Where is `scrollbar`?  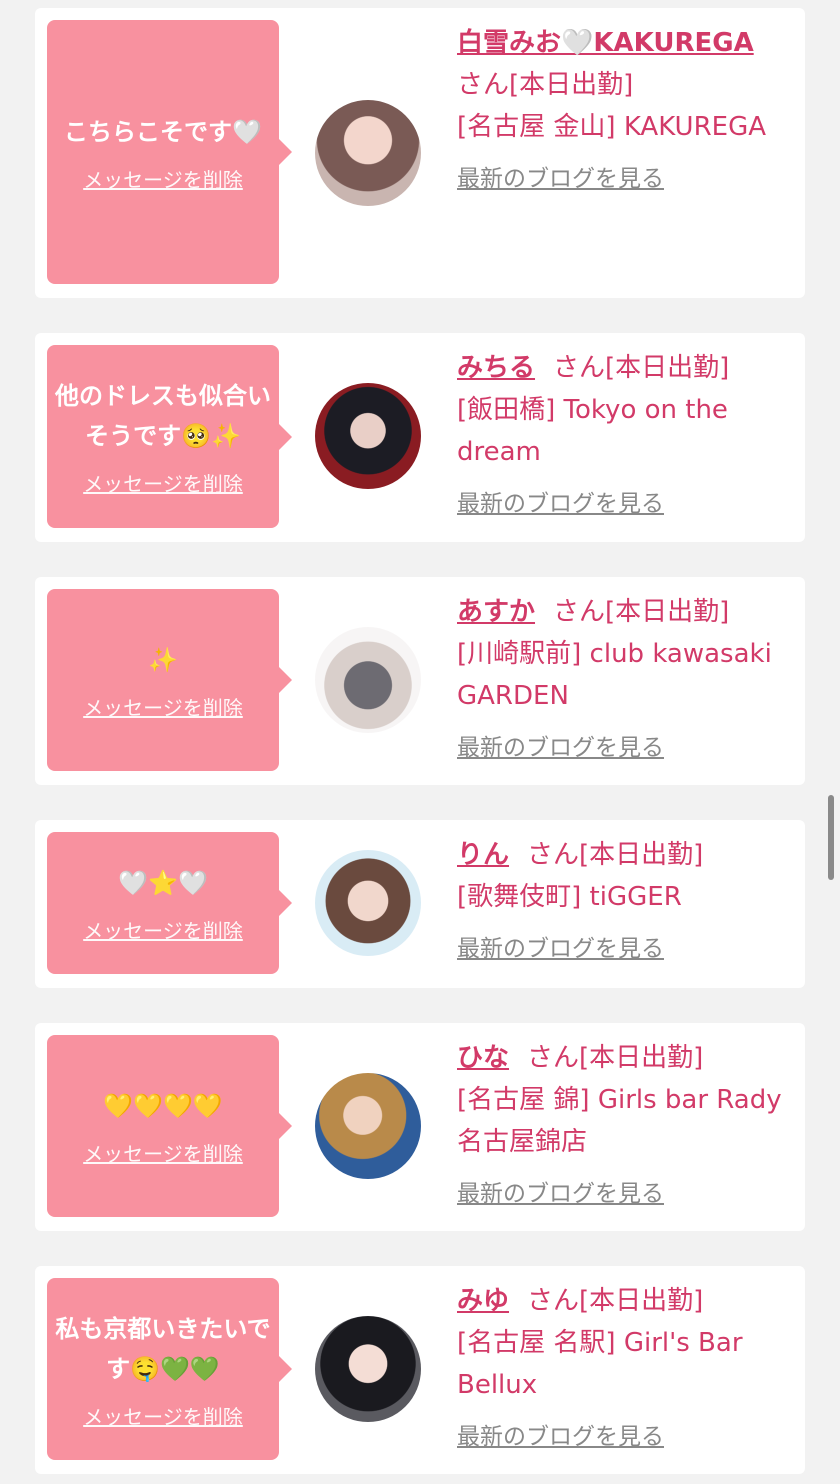
scrollbar is located at coordinates (831, 837).